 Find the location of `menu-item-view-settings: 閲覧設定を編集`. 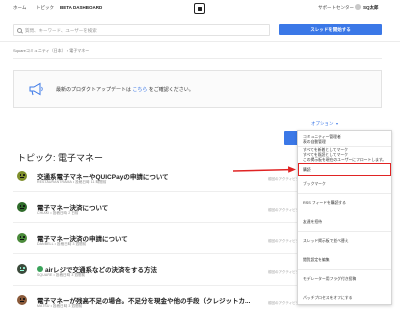

menu-item-view-settings: 閲覧設定を編集 is located at coordinates (316, 260).